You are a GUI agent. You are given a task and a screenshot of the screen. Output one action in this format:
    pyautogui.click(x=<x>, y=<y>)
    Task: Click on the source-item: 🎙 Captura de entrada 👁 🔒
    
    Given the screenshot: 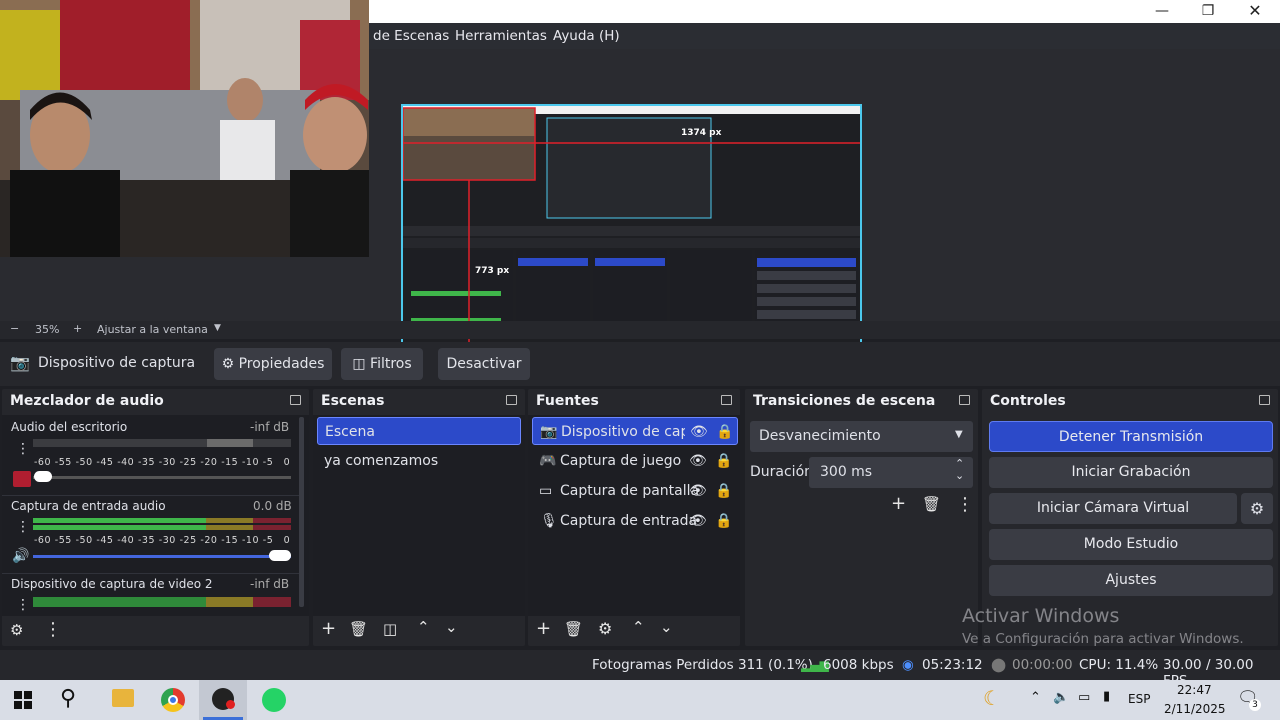 What is the action you would take?
    pyautogui.click(x=635, y=521)
    